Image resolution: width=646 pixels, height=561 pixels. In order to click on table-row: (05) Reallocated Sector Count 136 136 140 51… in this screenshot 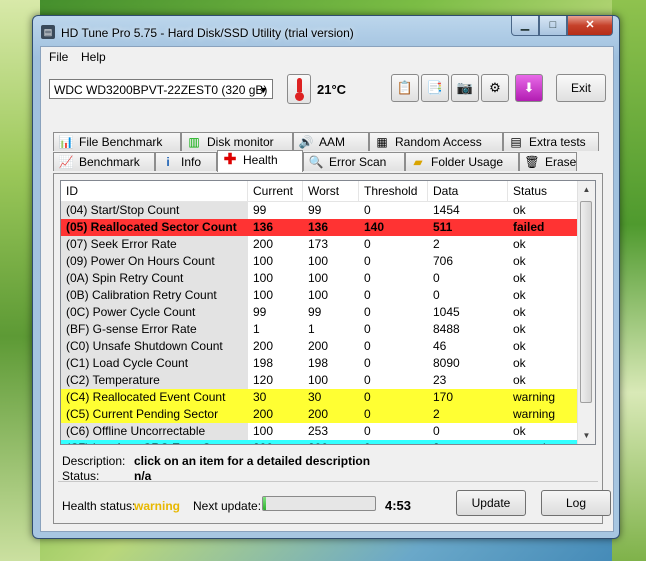, I will do `click(320, 227)`.